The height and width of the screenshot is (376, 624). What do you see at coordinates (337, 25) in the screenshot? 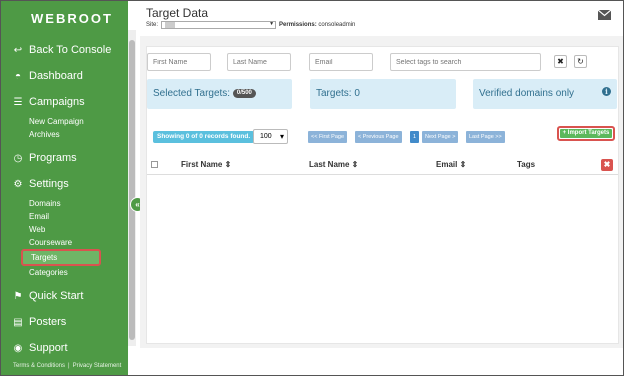
I see `permissions-value: consoleadmin` at bounding box center [337, 25].